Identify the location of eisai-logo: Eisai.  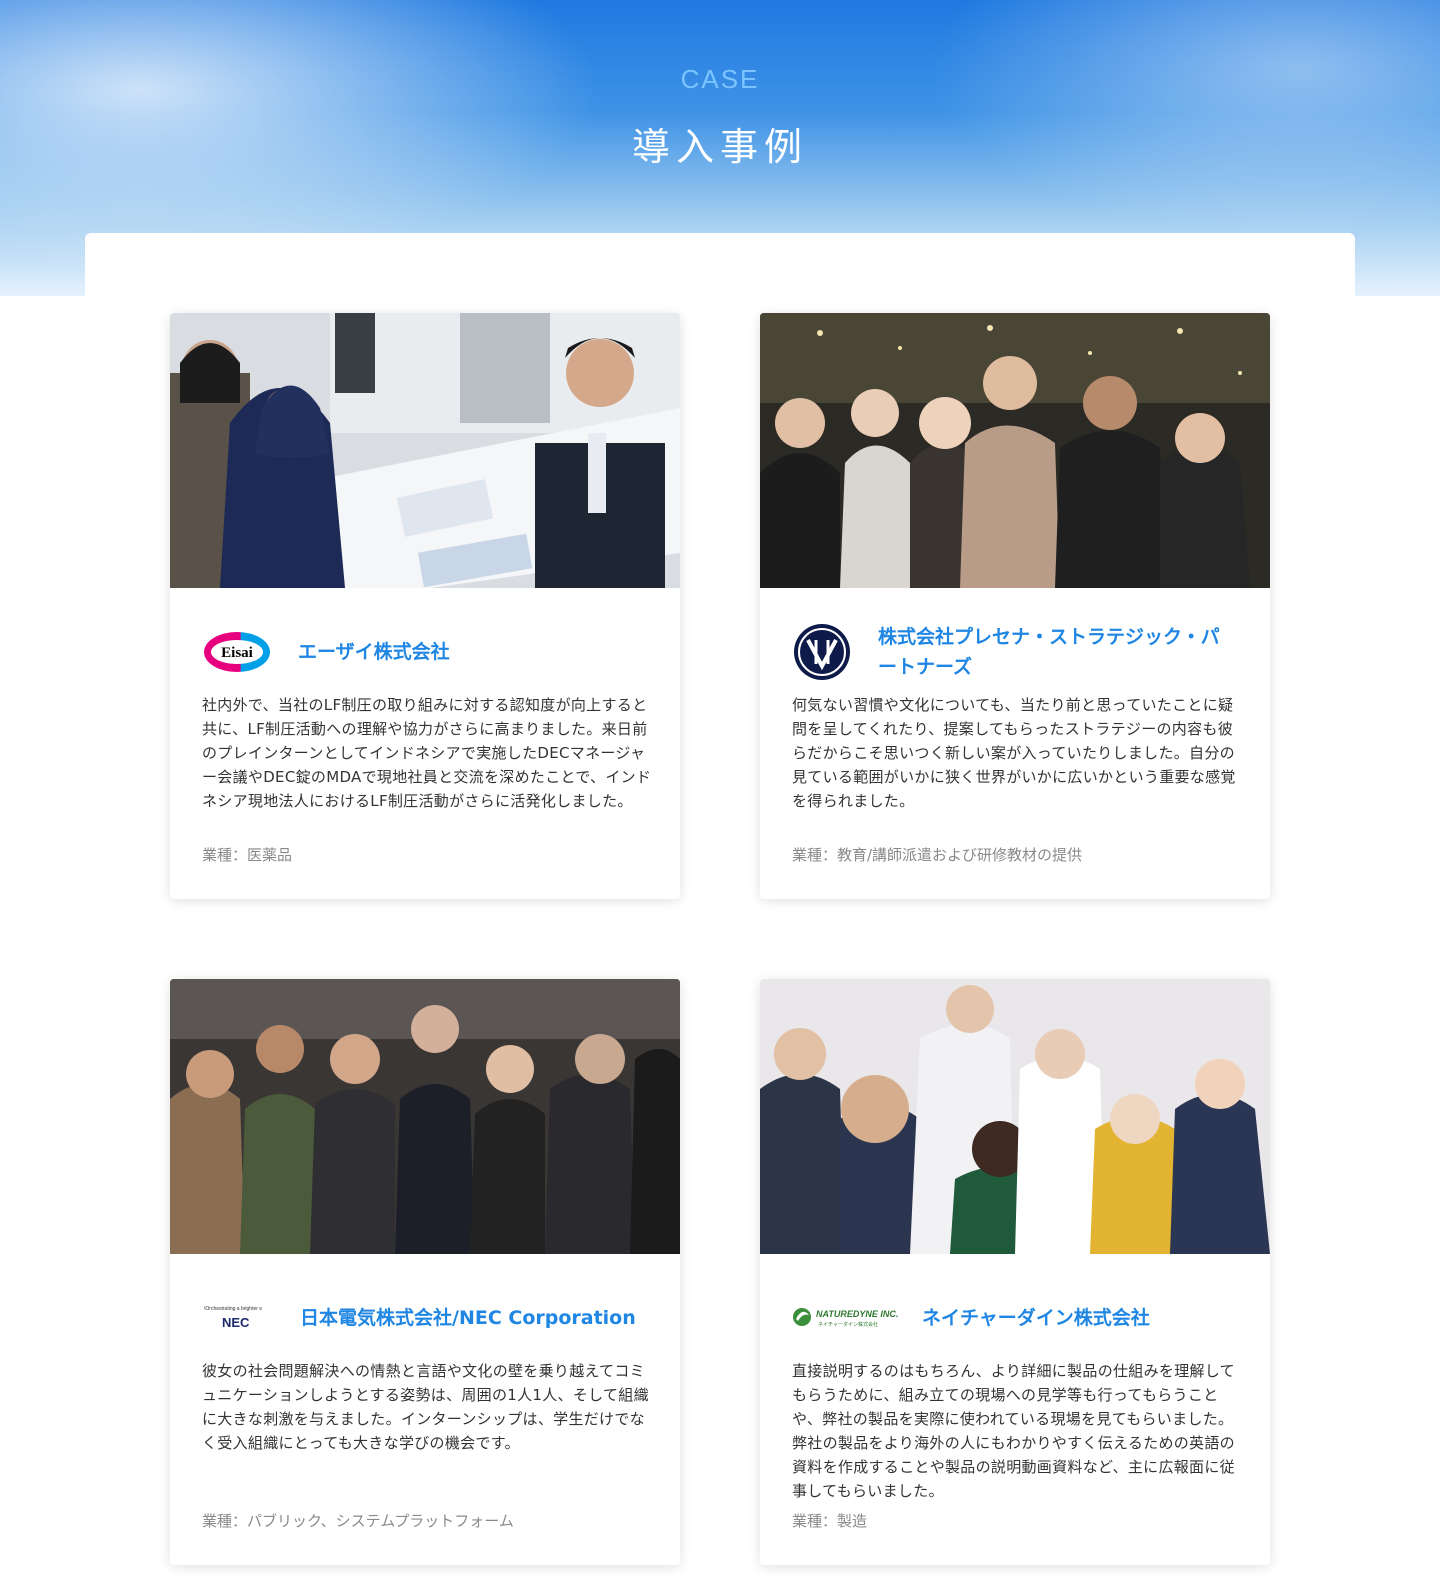
(237, 652).